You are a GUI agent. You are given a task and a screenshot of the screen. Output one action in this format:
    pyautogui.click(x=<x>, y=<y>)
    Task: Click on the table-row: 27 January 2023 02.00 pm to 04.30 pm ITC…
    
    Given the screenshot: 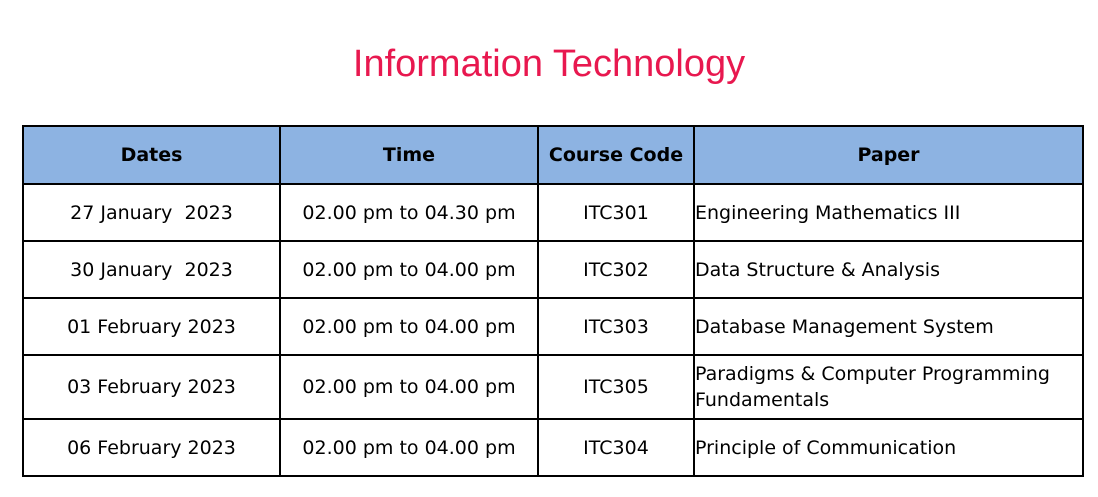 What is the action you would take?
    pyautogui.click(x=553, y=212)
    